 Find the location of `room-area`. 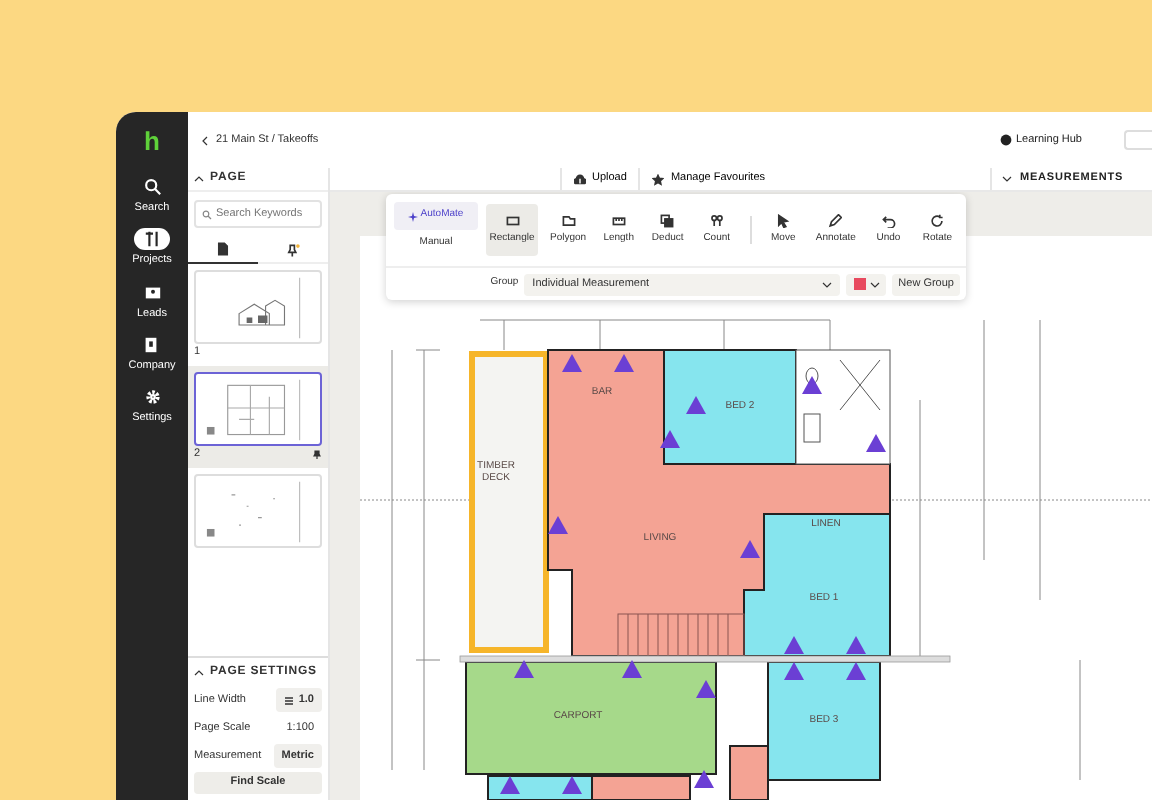

room-area is located at coordinates (749, 772).